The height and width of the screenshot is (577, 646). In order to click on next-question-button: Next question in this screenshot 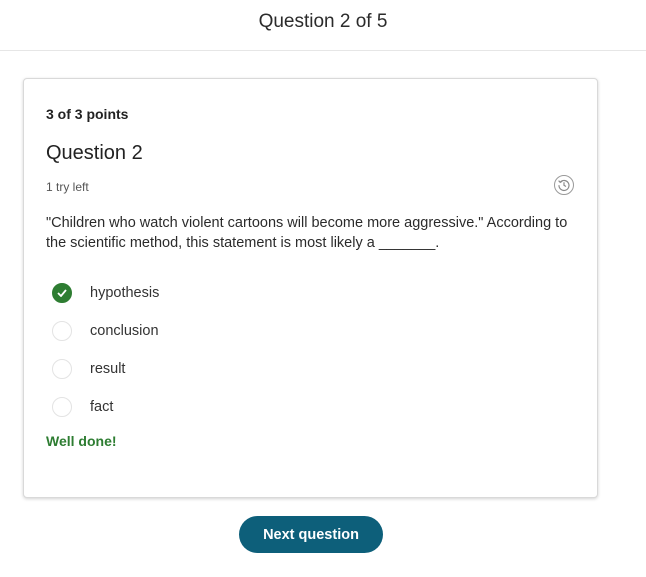, I will do `click(311, 534)`.